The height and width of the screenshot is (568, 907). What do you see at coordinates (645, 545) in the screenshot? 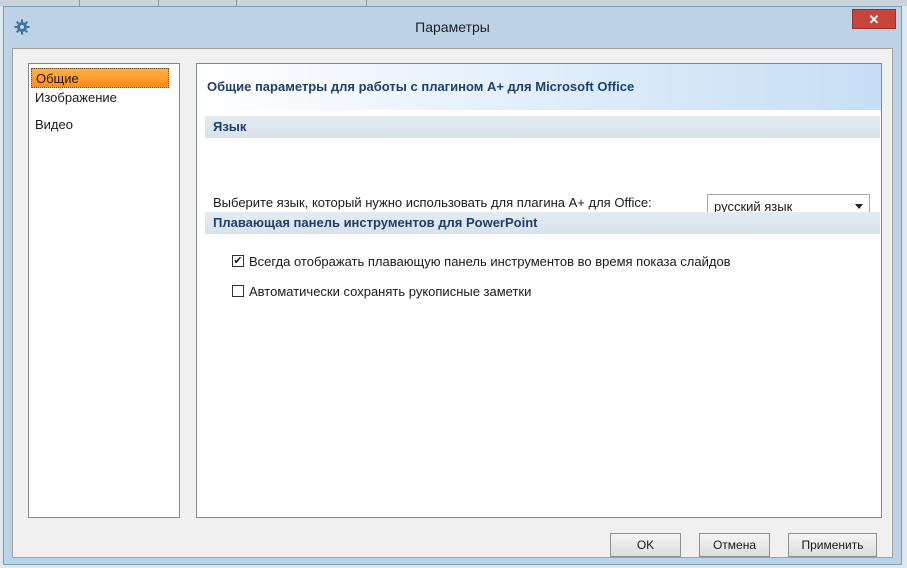
I see `ok-button: OK` at bounding box center [645, 545].